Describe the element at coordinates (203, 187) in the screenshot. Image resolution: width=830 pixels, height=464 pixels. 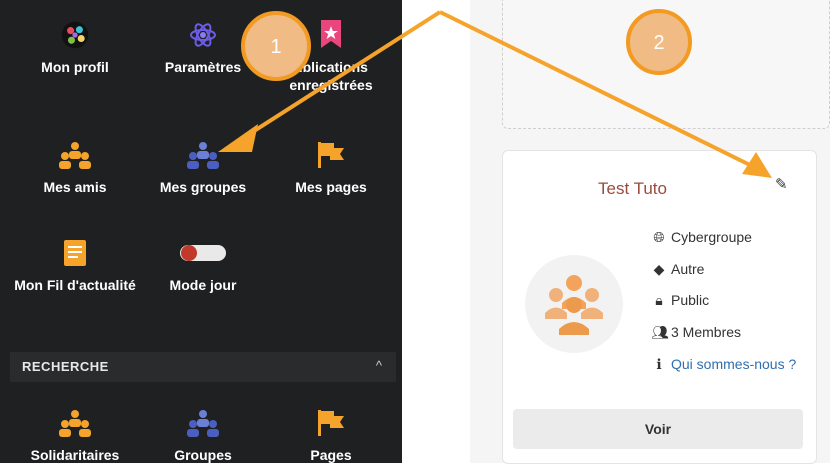
I see `tile-label: Mes groupes` at that location.